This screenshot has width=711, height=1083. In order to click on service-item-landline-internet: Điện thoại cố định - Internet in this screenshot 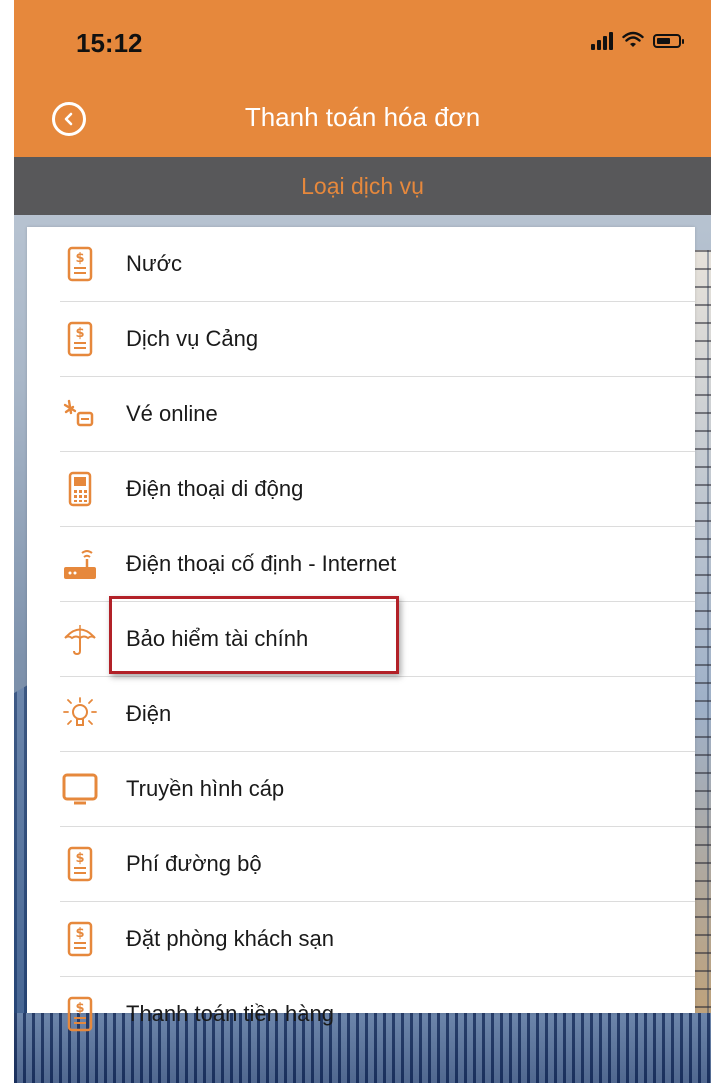, I will do `click(377, 564)`.